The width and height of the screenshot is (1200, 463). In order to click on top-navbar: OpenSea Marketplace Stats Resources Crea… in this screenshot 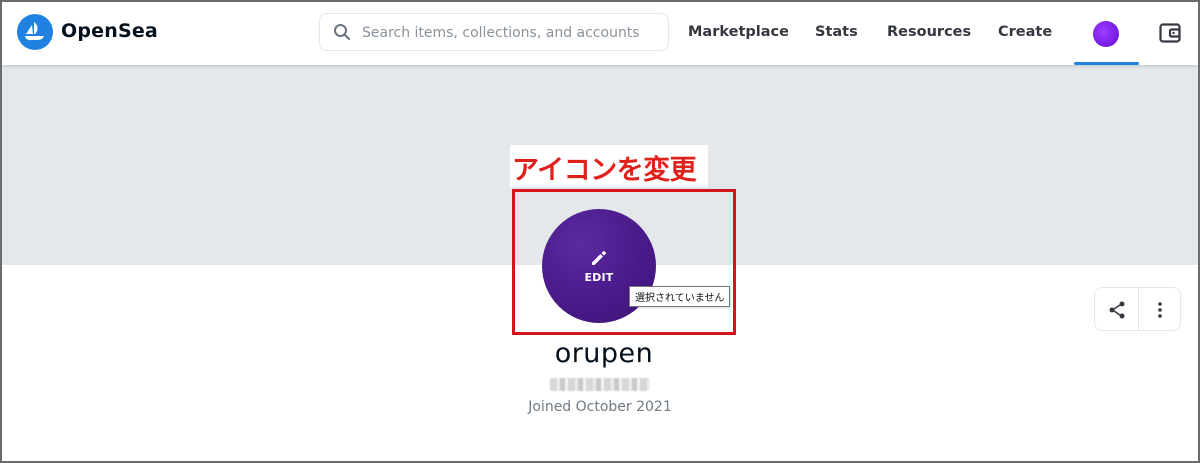, I will do `click(600, 33)`.